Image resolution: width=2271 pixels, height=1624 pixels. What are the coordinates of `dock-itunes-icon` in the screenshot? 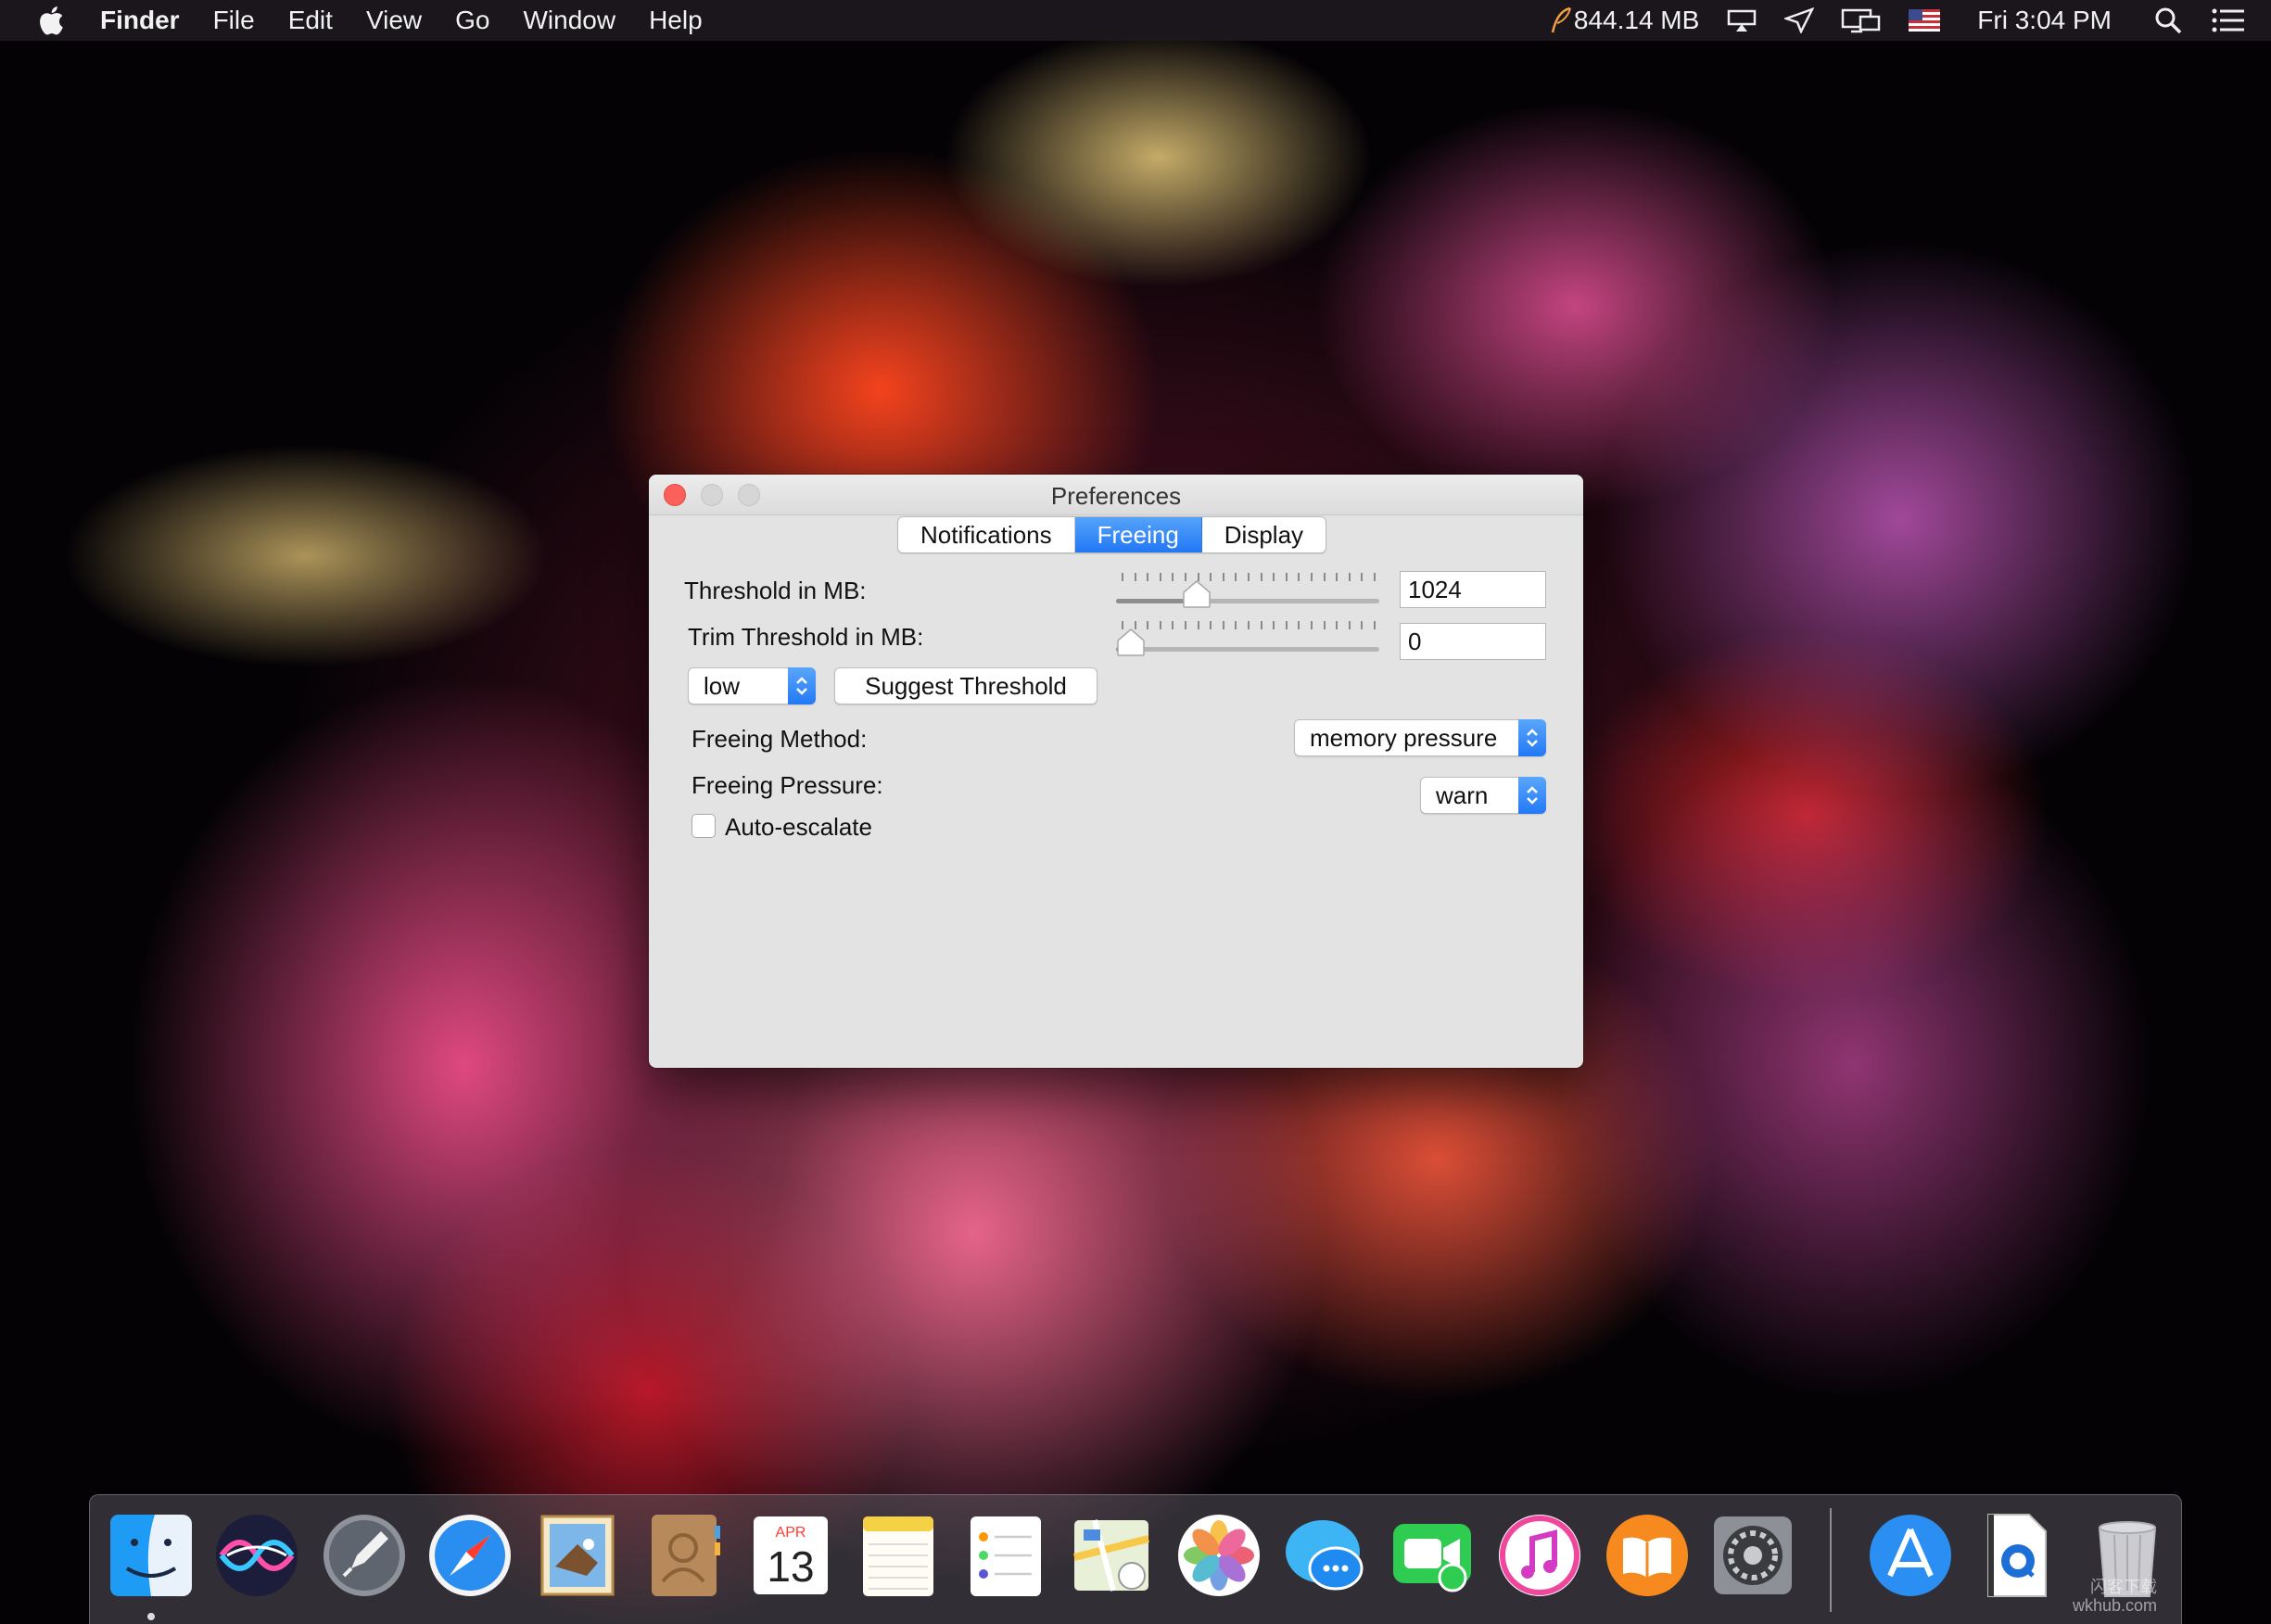 It's located at (1540, 1555).